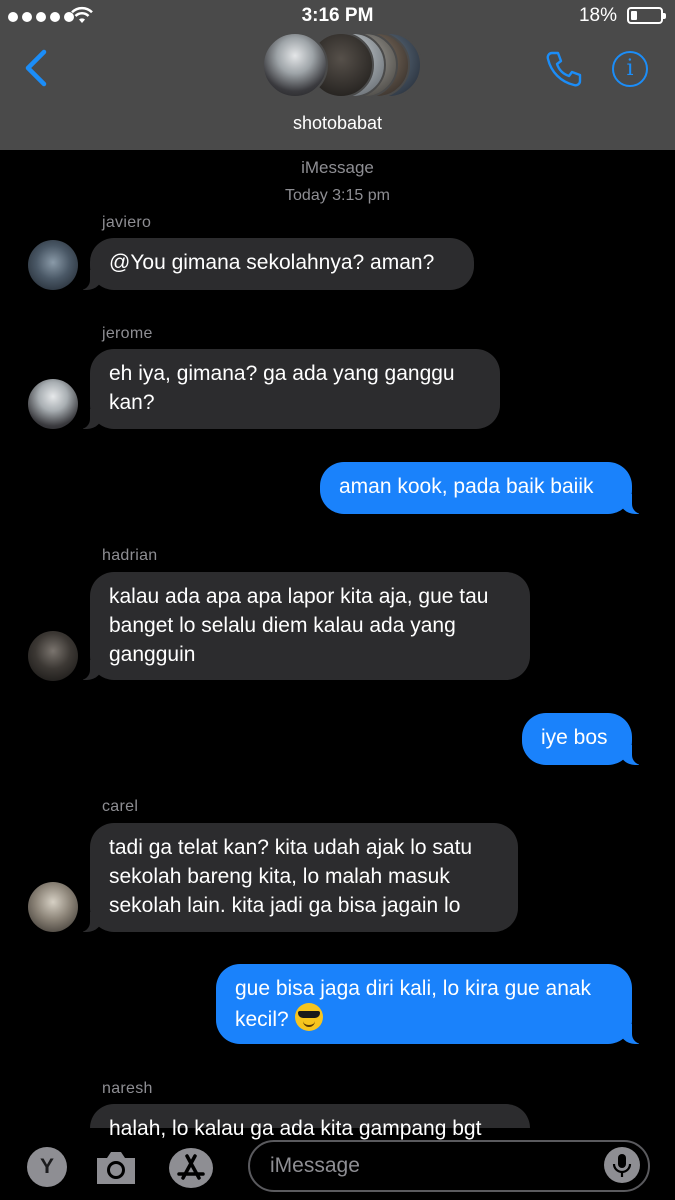 This screenshot has height=1200, width=675. What do you see at coordinates (120, 806) in the screenshot?
I see `sender-name: carel` at bounding box center [120, 806].